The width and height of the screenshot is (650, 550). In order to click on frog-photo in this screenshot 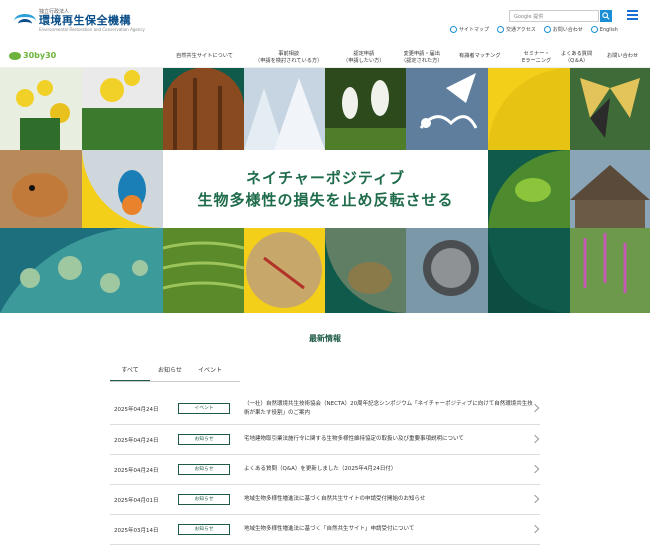, I will do `click(529, 189)`.